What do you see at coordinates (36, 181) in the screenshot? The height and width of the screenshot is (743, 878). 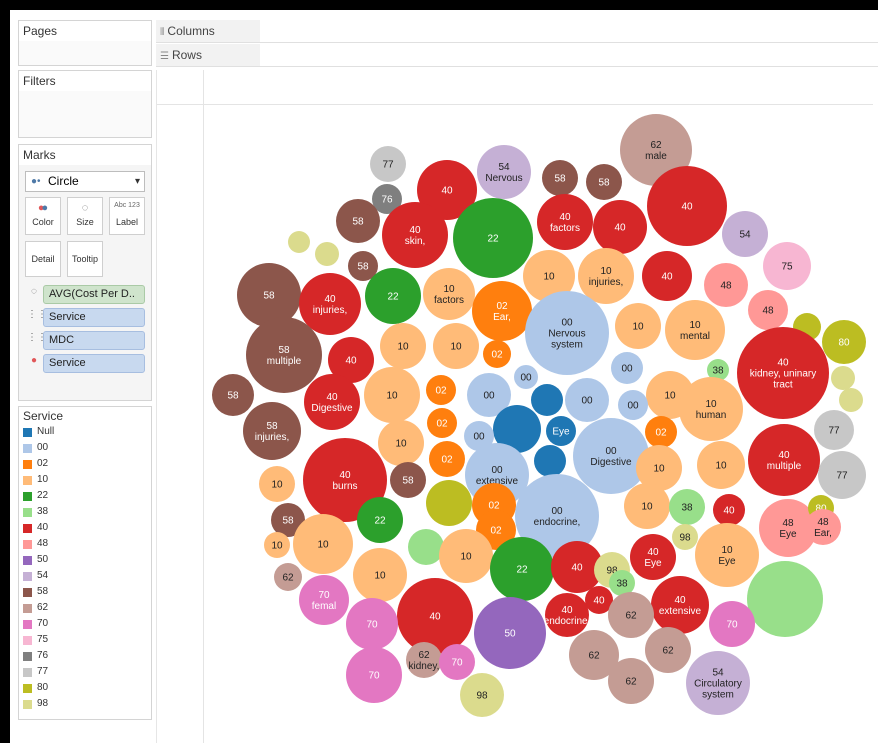 I see `circle-mark-icon: ●•` at bounding box center [36, 181].